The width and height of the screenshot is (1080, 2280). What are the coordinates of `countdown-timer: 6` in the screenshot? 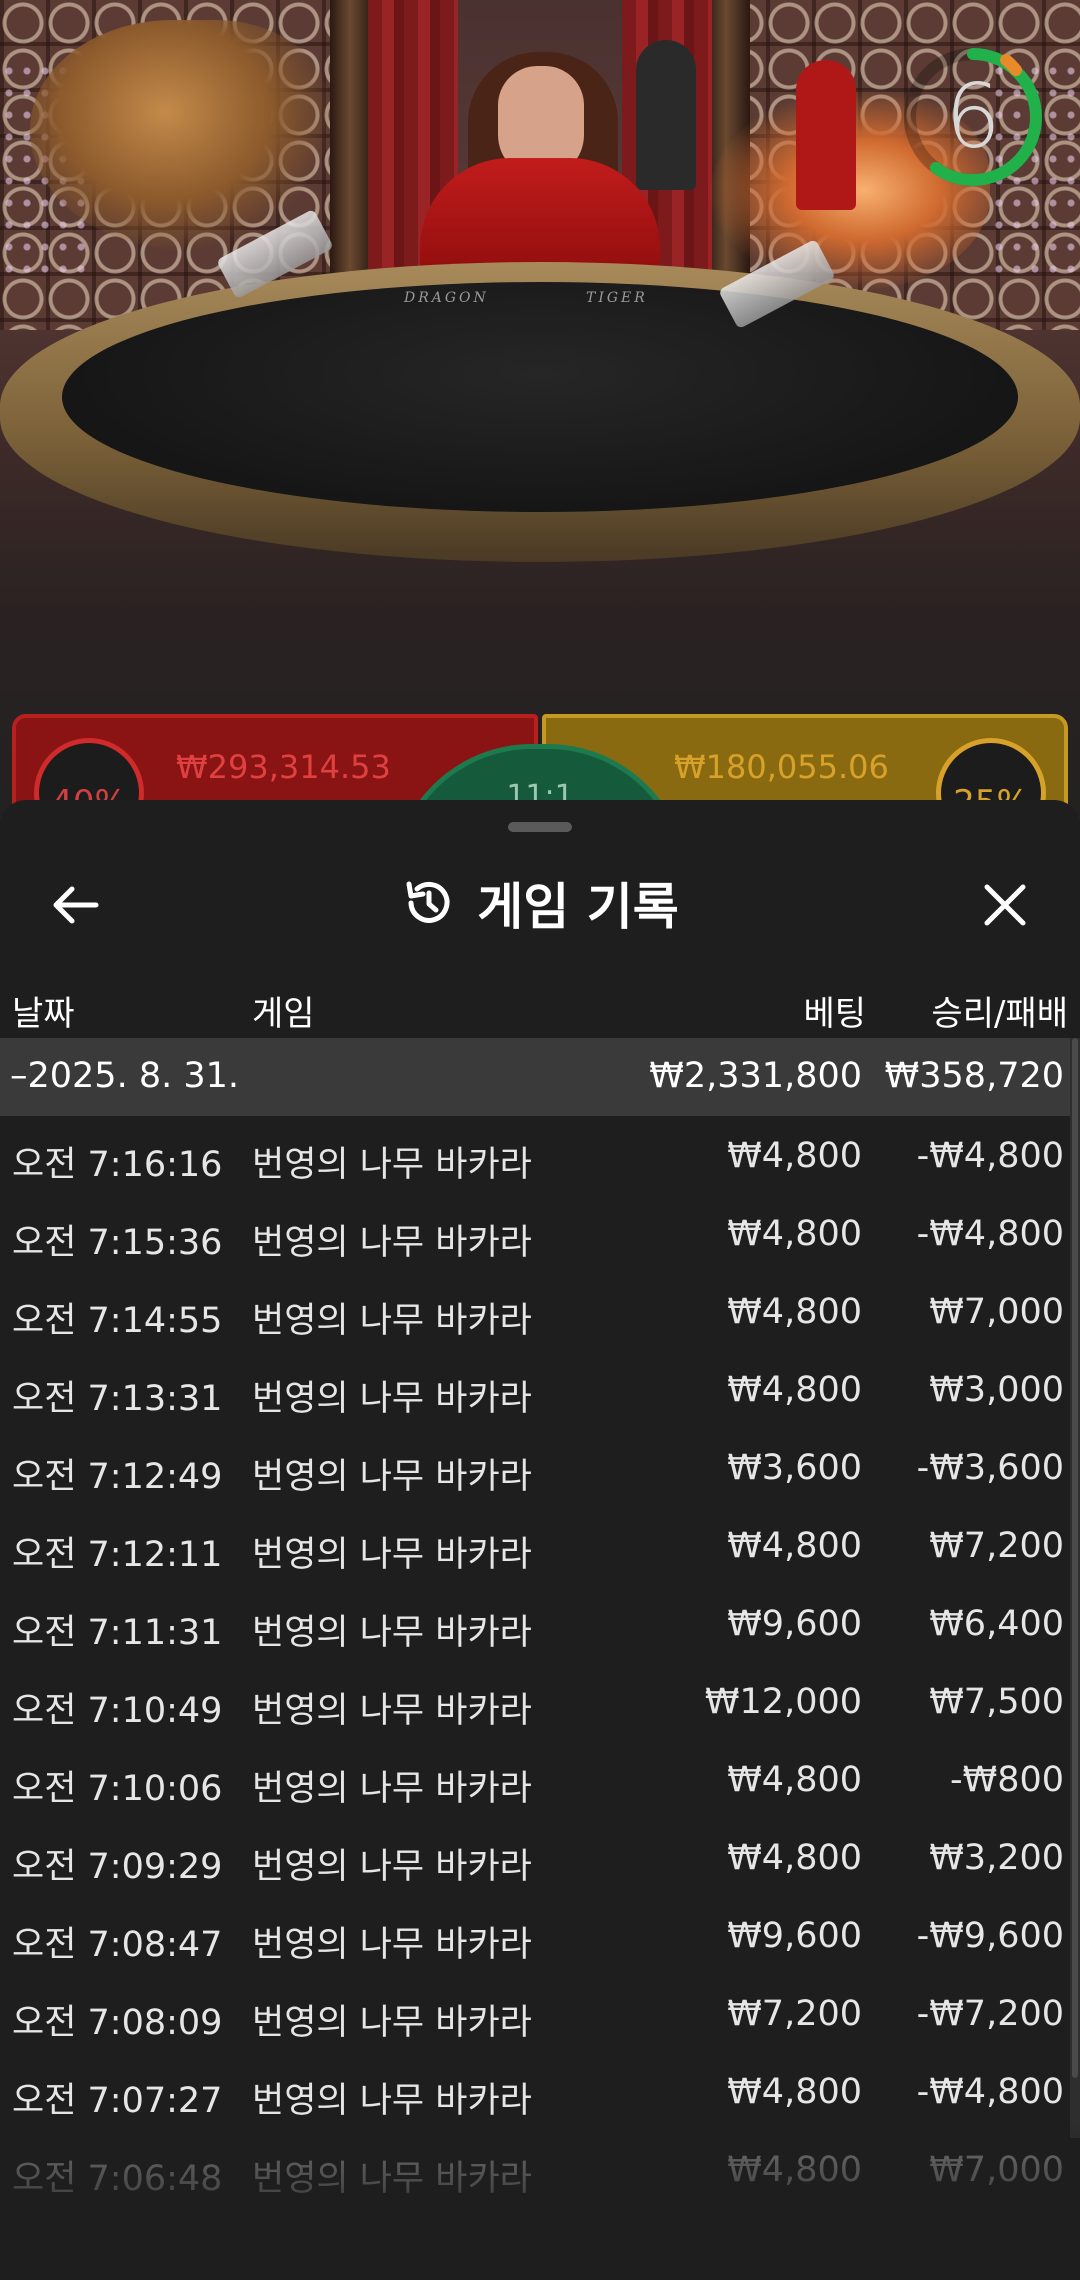 It's located at (973, 117).